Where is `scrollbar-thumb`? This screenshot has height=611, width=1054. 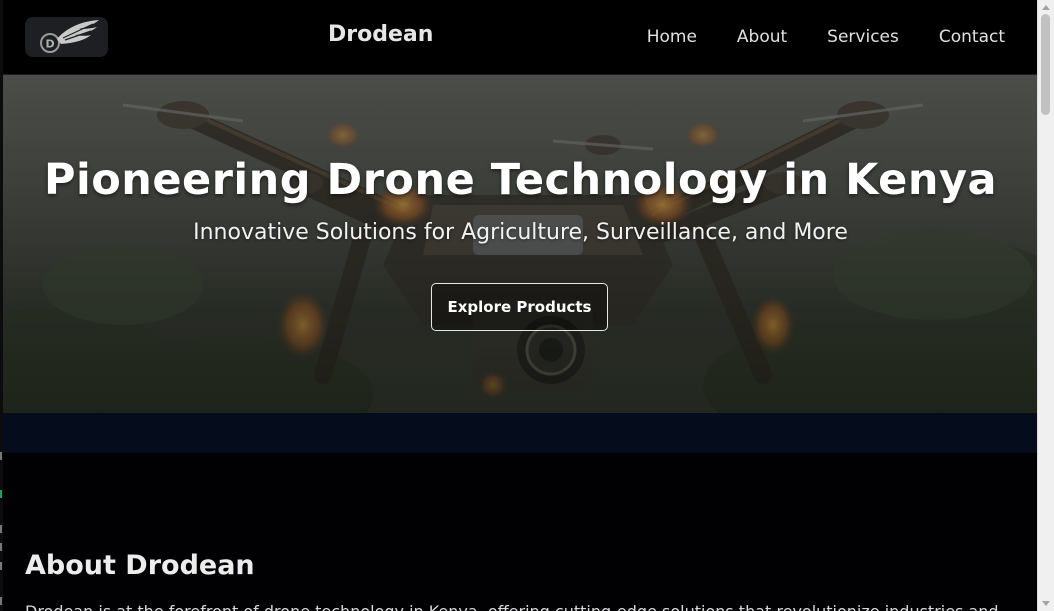 scrollbar-thumb is located at coordinates (1045, 64).